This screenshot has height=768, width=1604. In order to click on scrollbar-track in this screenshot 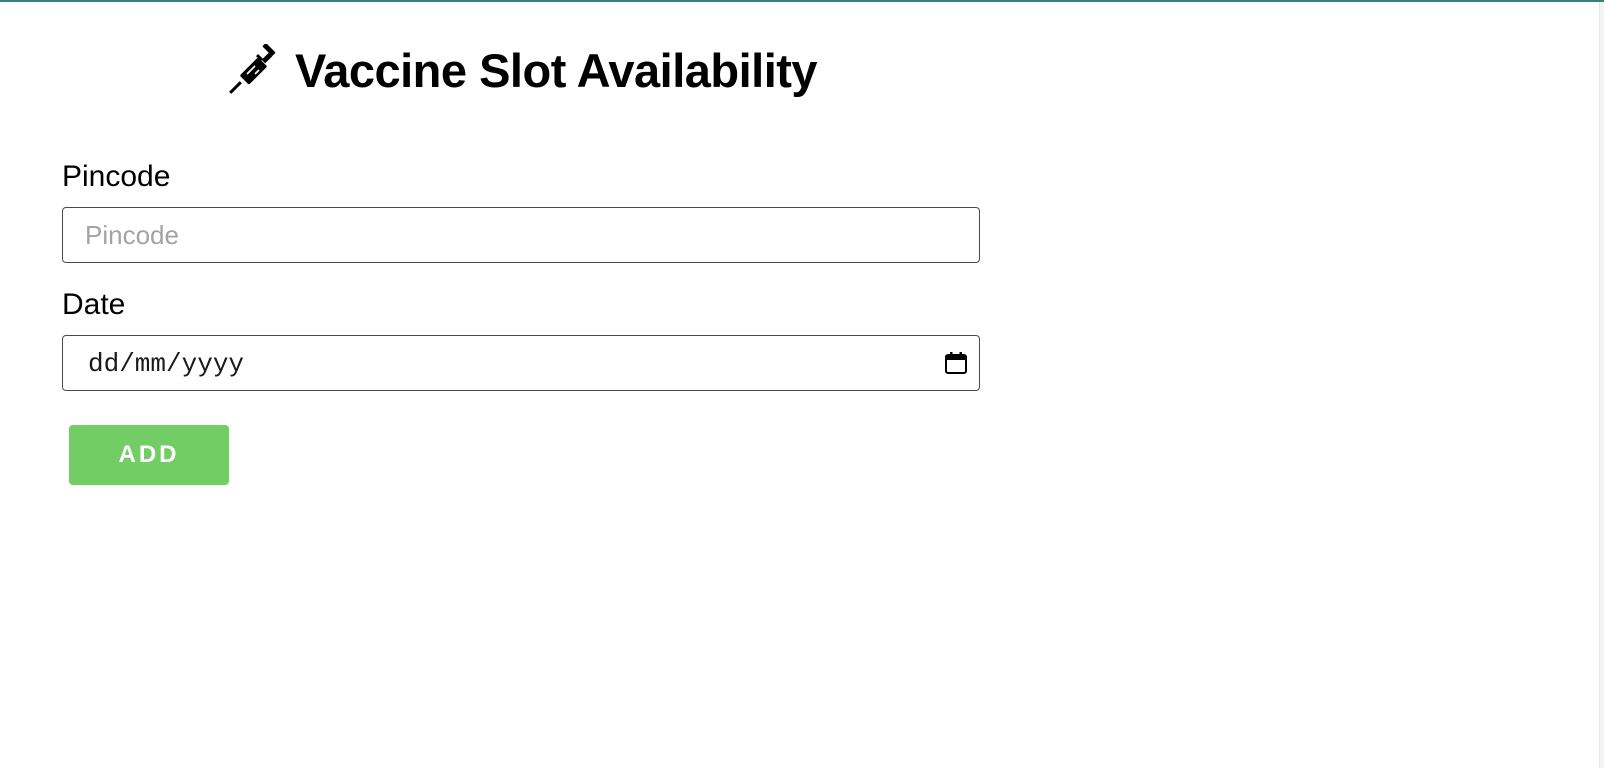, I will do `click(1601, 385)`.